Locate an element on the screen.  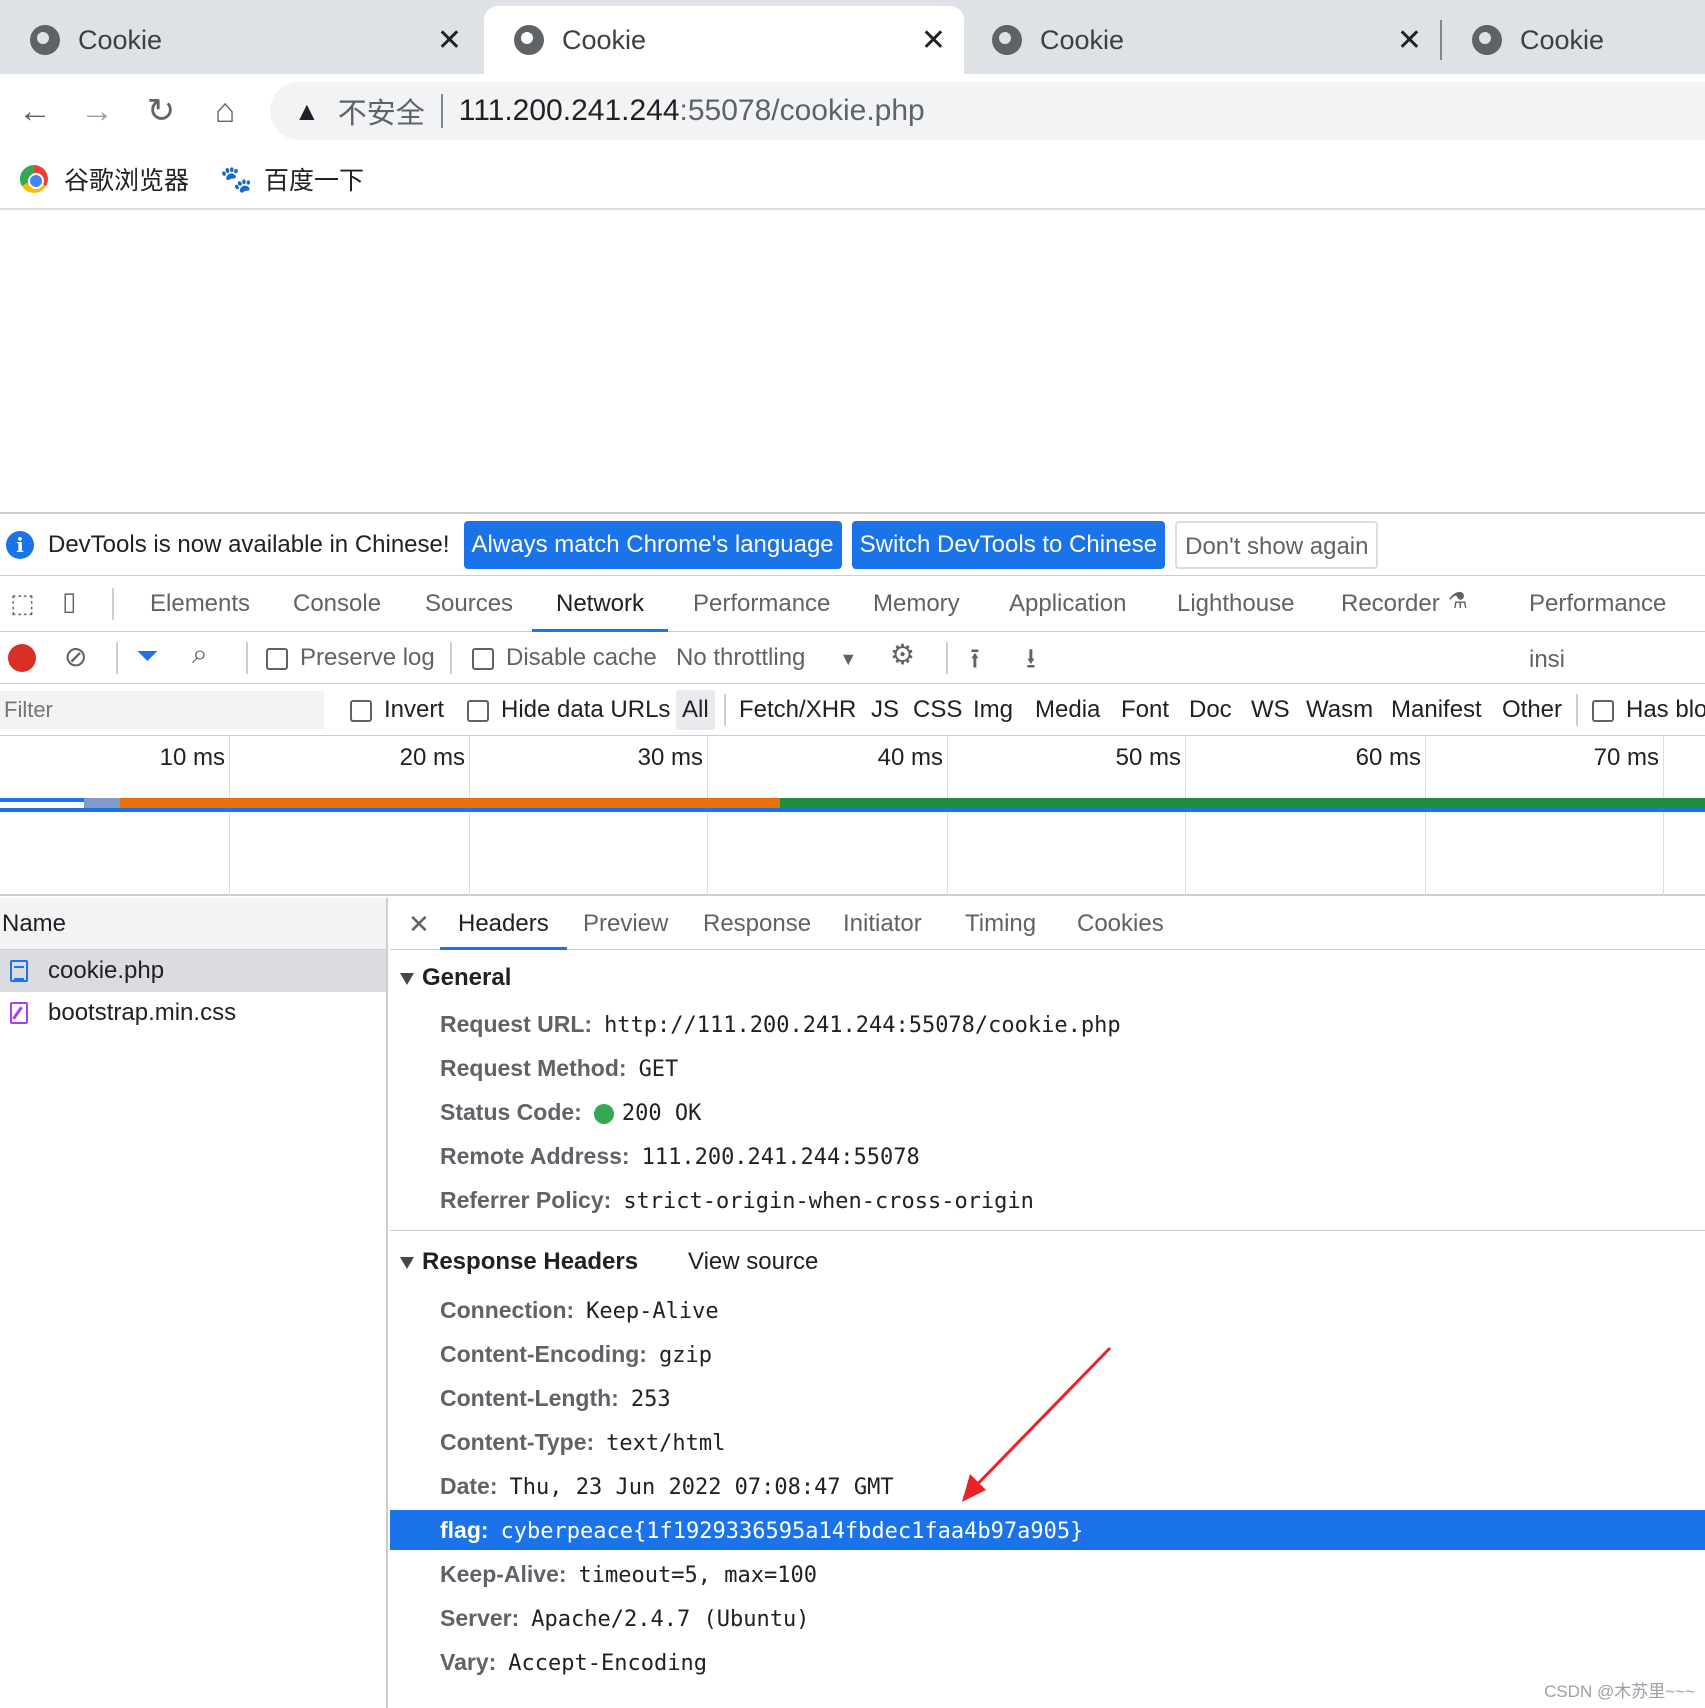
forward-button: → is located at coordinates (97, 111).